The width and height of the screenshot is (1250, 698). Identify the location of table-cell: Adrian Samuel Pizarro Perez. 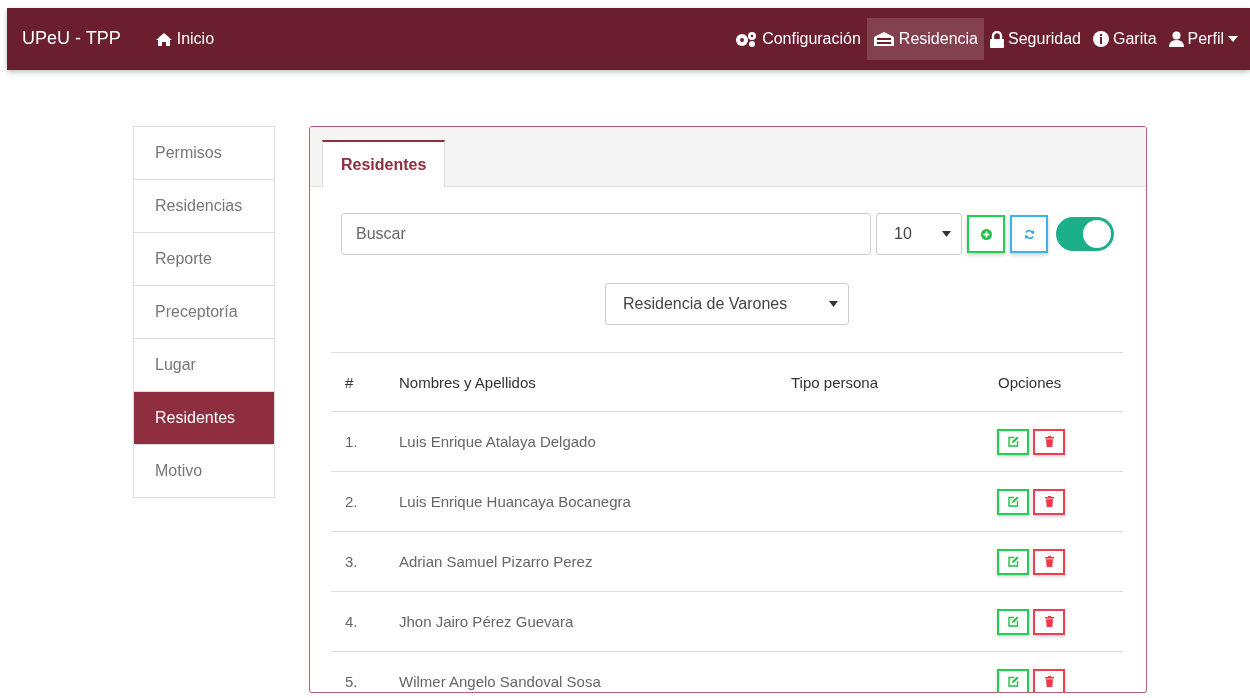
(594, 561).